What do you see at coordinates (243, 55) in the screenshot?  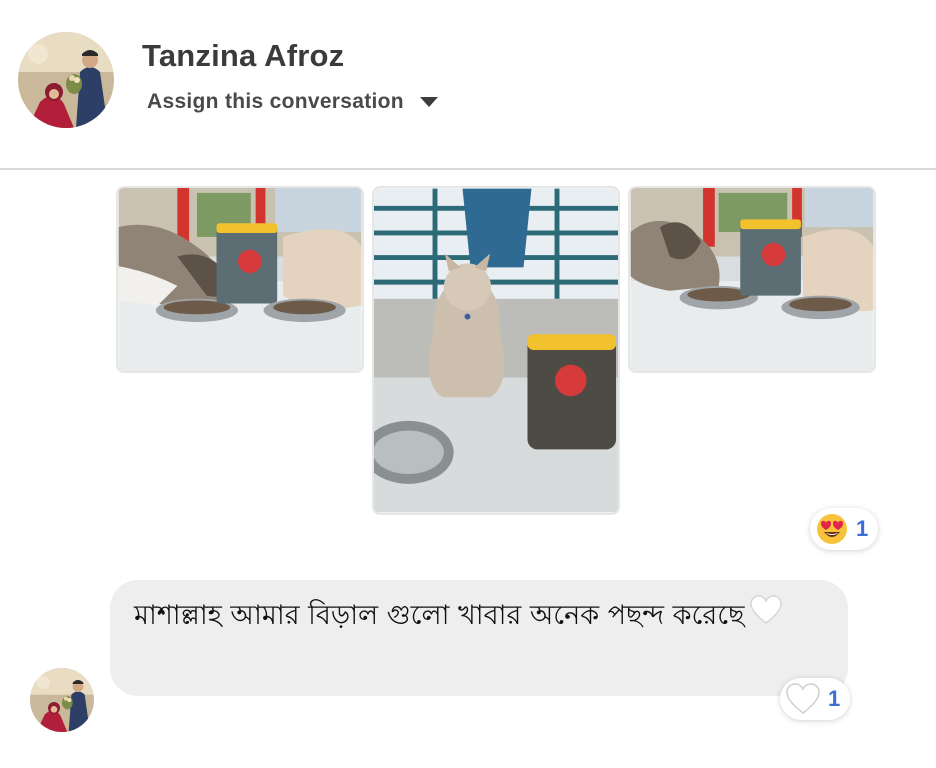 I see `contact-name: Tanzina Afroz` at bounding box center [243, 55].